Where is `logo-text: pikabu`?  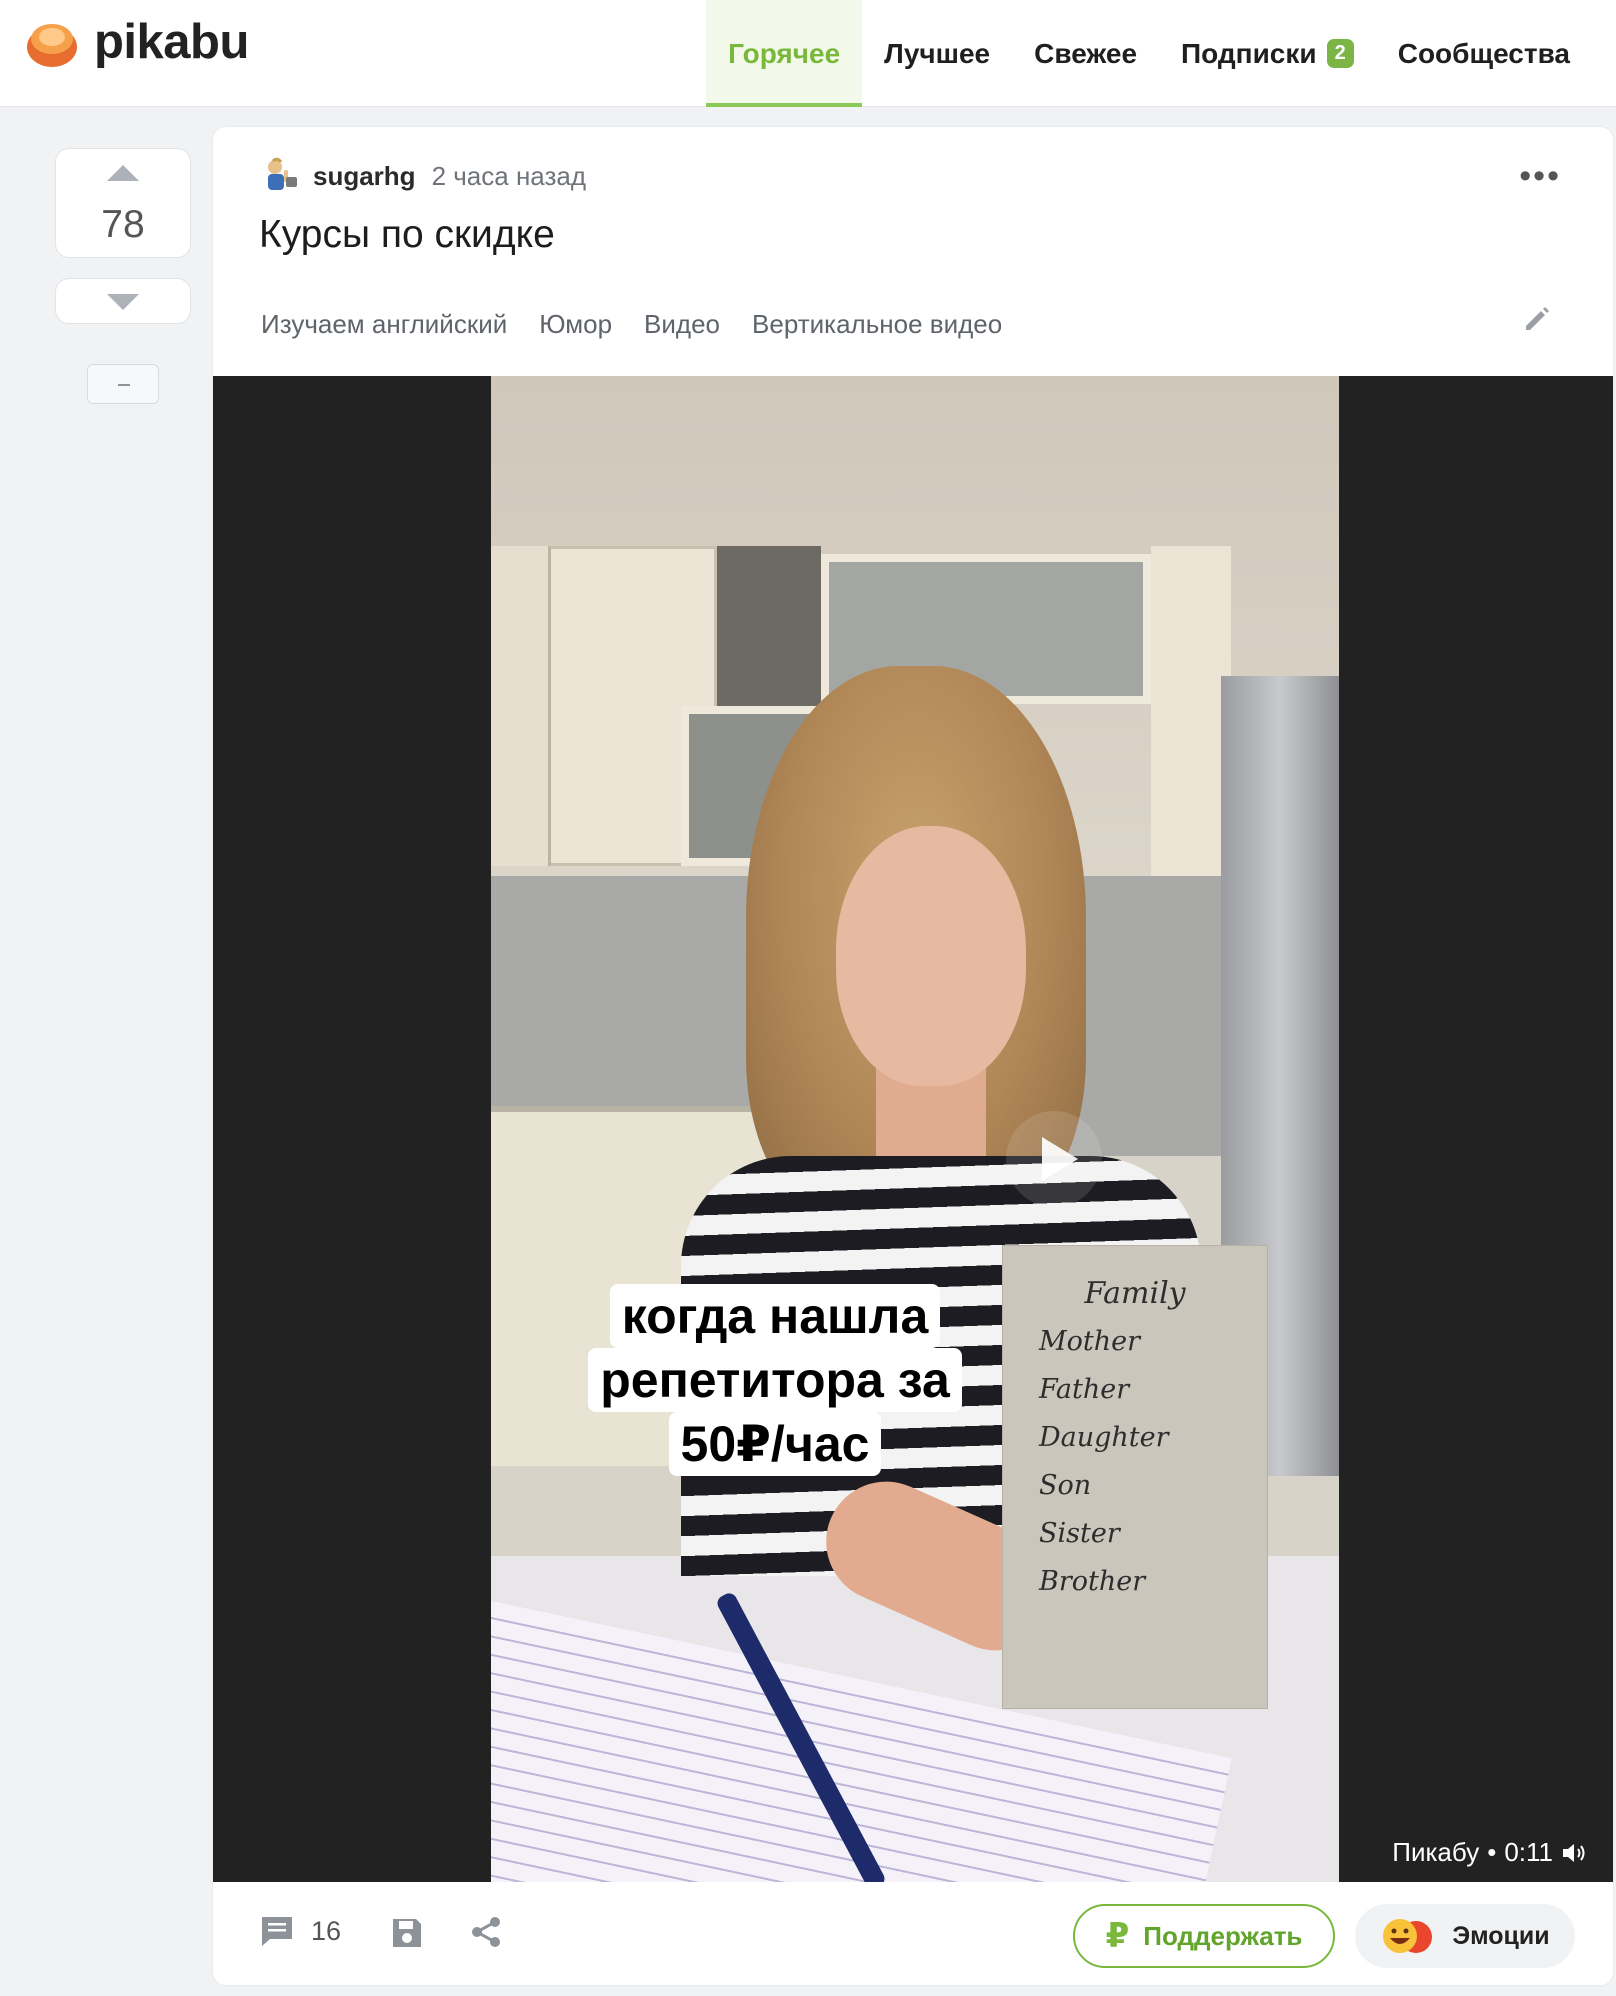 logo-text: pikabu is located at coordinates (171, 42).